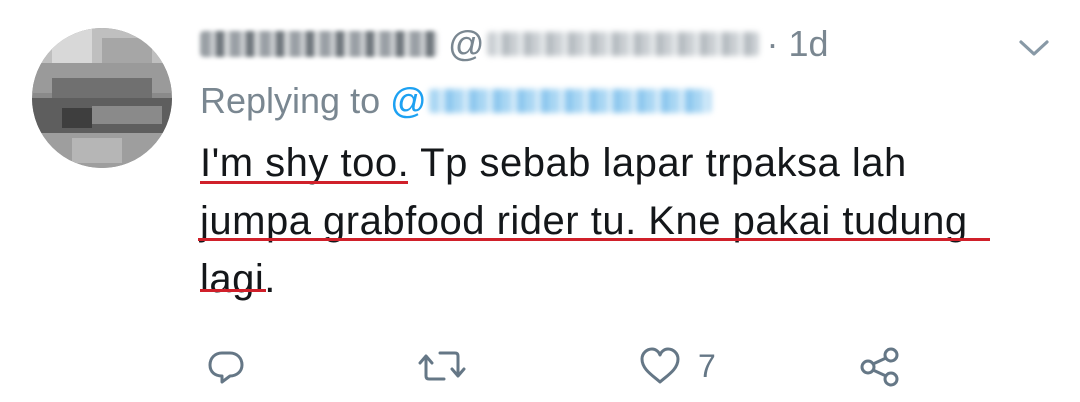  What do you see at coordinates (660, 365) in the screenshot?
I see `heart-icon` at bounding box center [660, 365].